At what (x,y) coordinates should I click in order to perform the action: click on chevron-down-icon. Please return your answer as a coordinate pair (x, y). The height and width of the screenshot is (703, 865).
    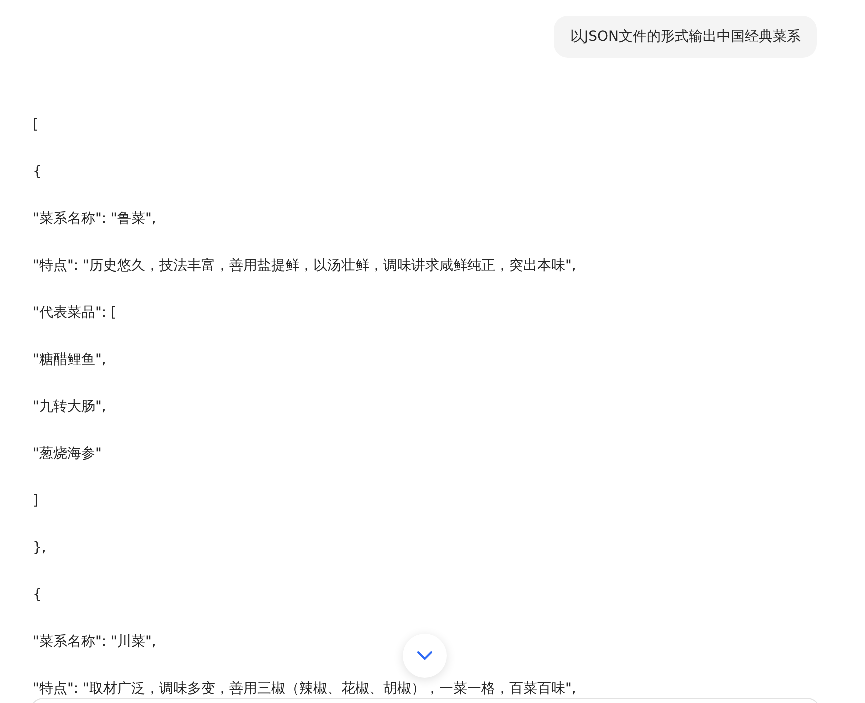
    Looking at the image, I should click on (425, 656).